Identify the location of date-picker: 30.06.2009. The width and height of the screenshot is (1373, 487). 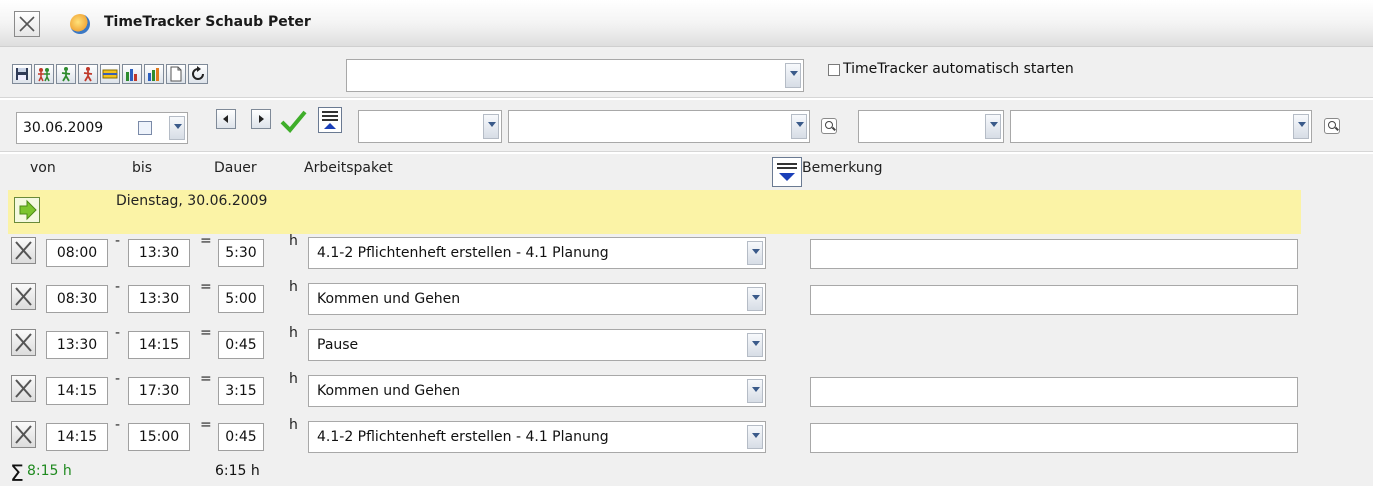
(102, 128).